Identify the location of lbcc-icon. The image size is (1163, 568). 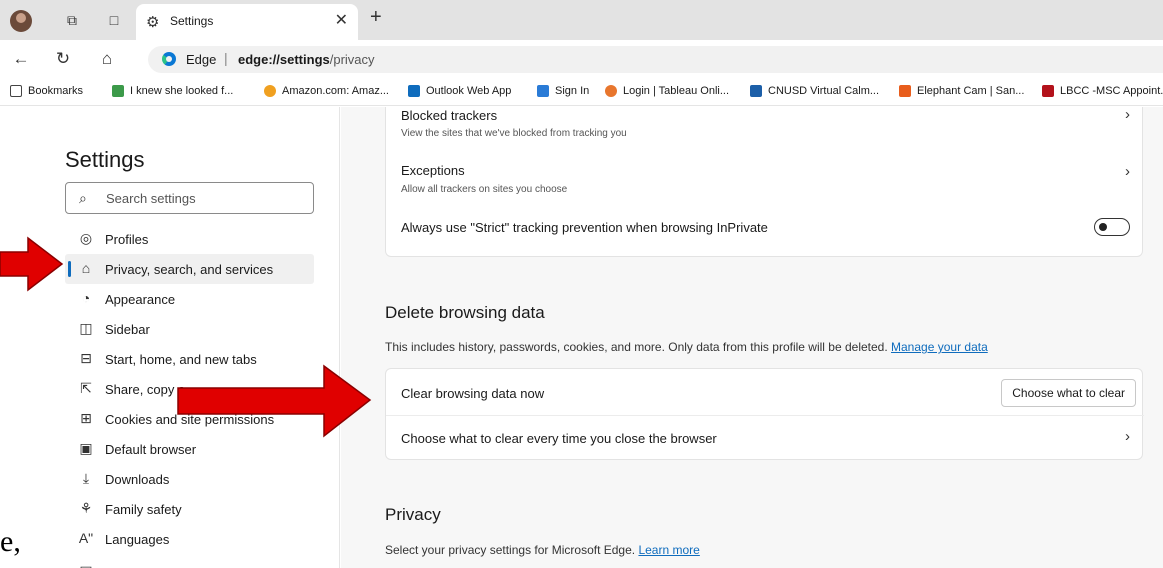
(1048, 91).